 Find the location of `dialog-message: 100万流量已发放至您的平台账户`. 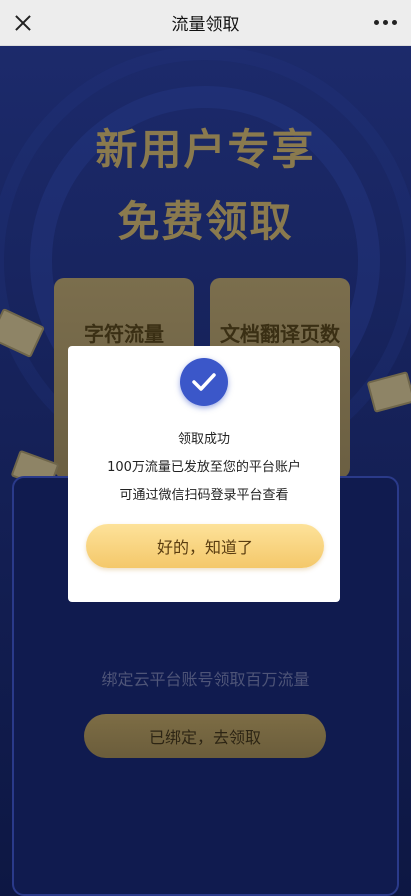

dialog-message: 100万流量已发放至您的平台账户 is located at coordinates (204, 467).